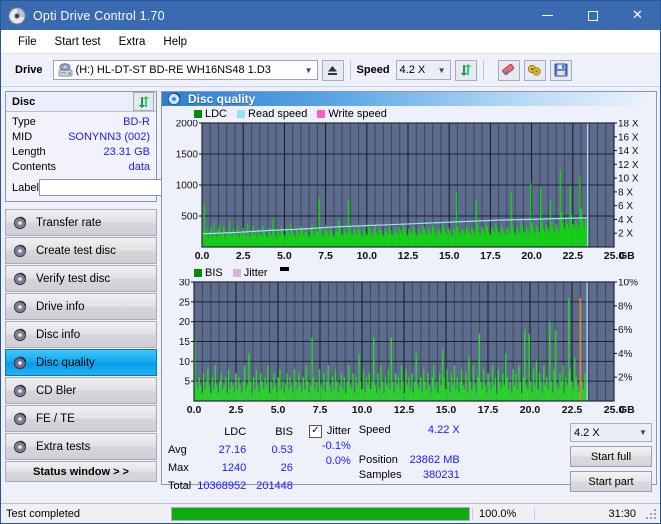 The image size is (661, 524). I want to click on disc-length-key: Length, so click(29, 152).